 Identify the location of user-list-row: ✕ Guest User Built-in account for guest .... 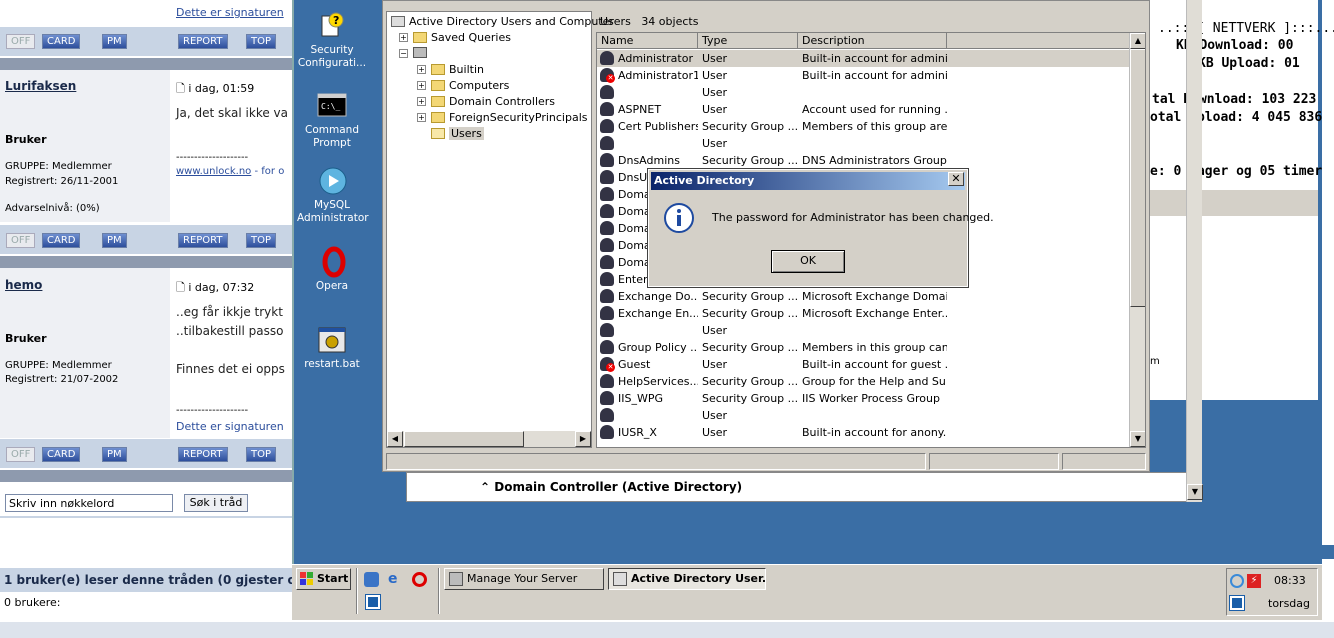
(867, 364).